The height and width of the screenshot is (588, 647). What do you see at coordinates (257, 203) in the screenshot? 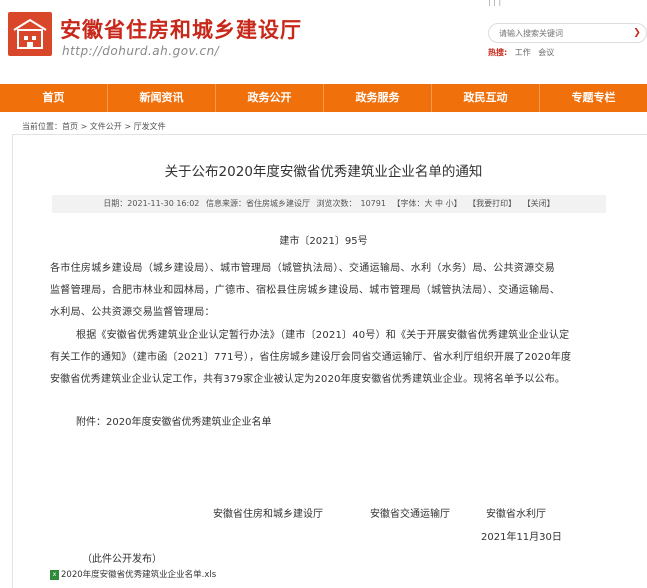
I see `info-source: 信息来源：省住房城乡建设厅` at bounding box center [257, 203].